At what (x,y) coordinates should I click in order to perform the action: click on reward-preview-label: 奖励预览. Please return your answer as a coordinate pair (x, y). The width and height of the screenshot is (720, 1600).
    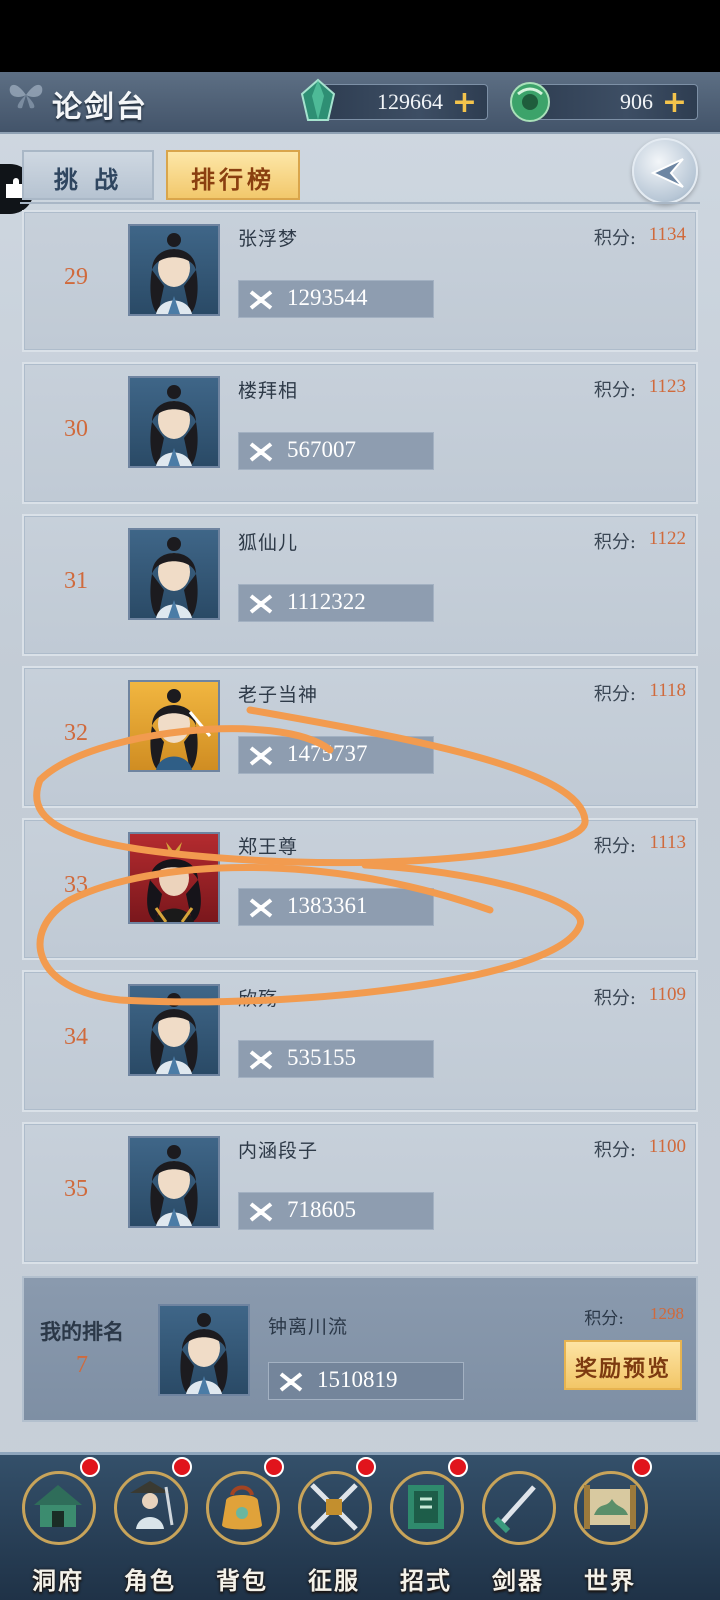
    Looking at the image, I should click on (622, 1369).